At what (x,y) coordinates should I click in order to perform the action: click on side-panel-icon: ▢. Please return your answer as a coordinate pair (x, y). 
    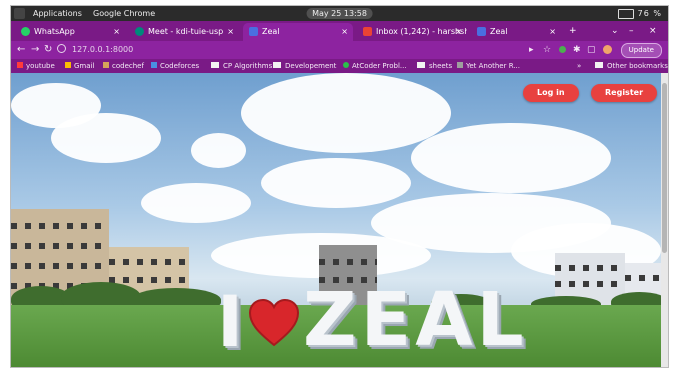
    Looking at the image, I should click on (591, 50).